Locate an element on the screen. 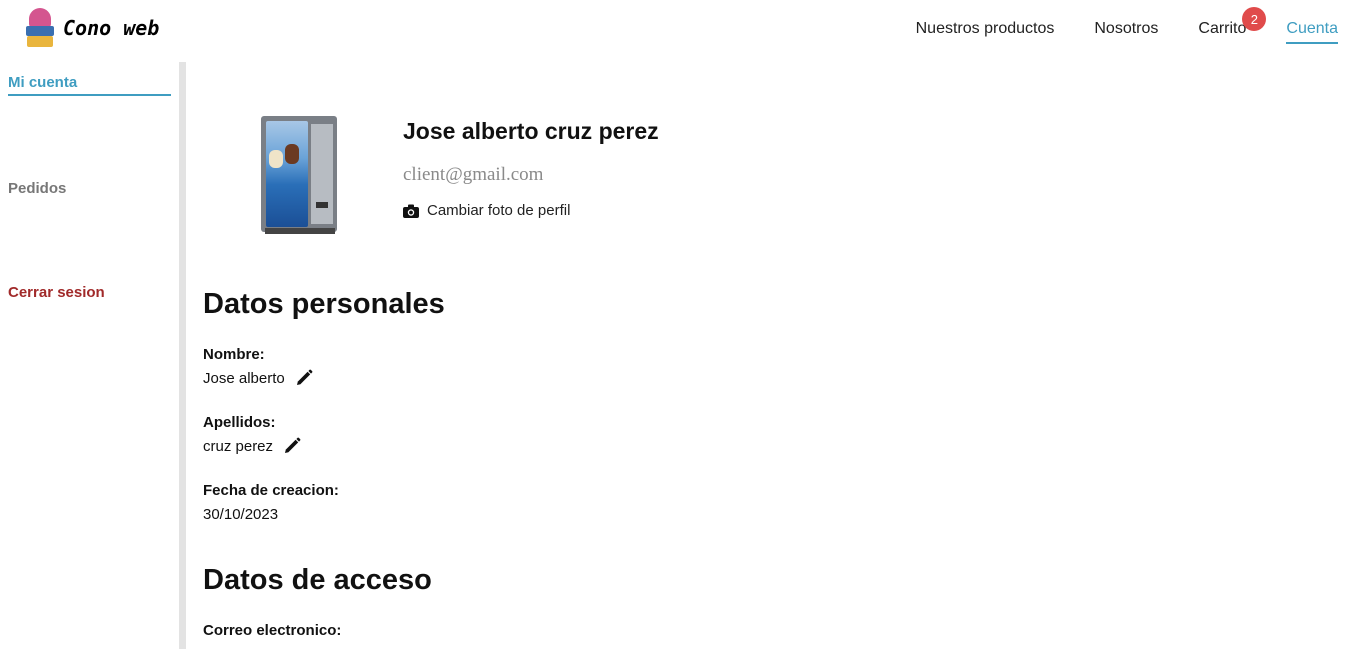  nav-item-carrito: Carrito 2 is located at coordinates (1232, 25).